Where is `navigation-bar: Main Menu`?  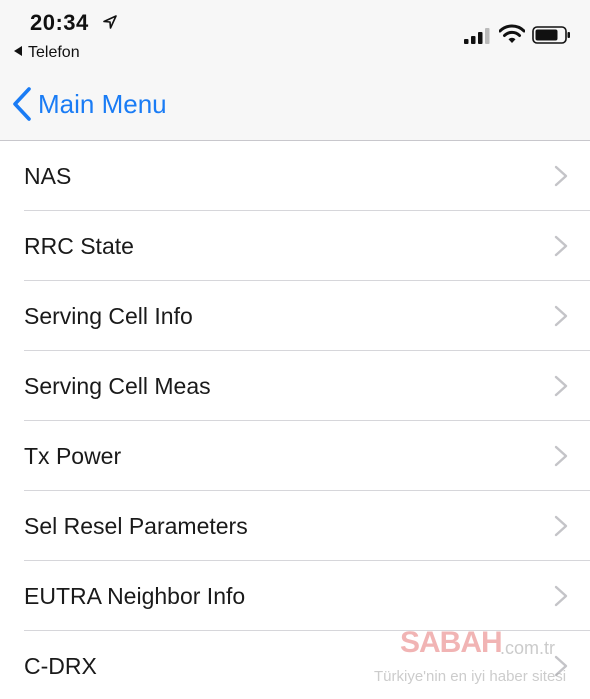
navigation-bar: Main Menu is located at coordinates (295, 105).